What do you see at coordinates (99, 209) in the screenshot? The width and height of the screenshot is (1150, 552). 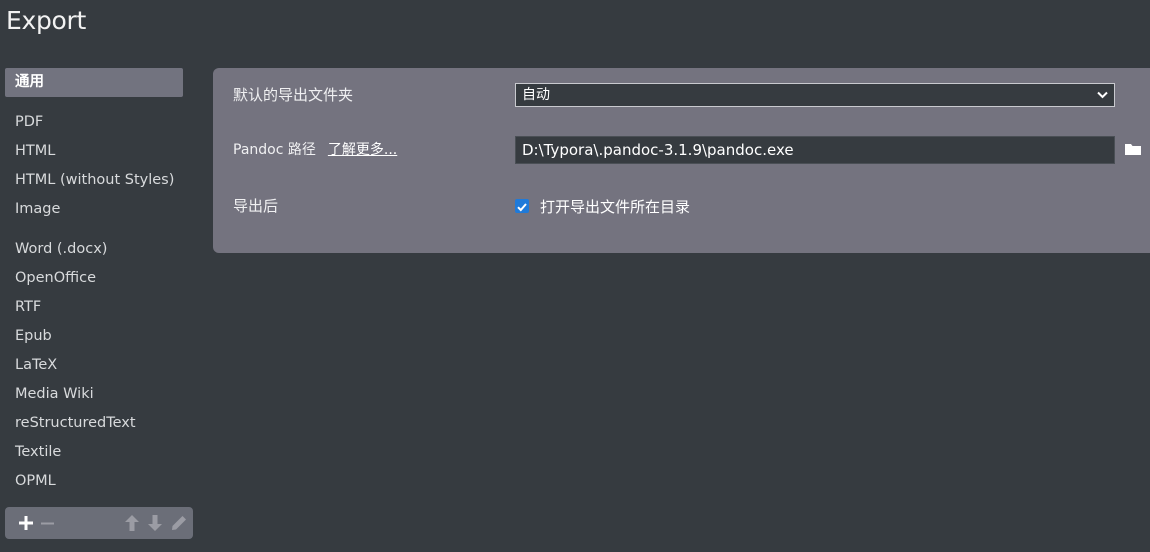 I see `sidebar-item-image: Image` at bounding box center [99, 209].